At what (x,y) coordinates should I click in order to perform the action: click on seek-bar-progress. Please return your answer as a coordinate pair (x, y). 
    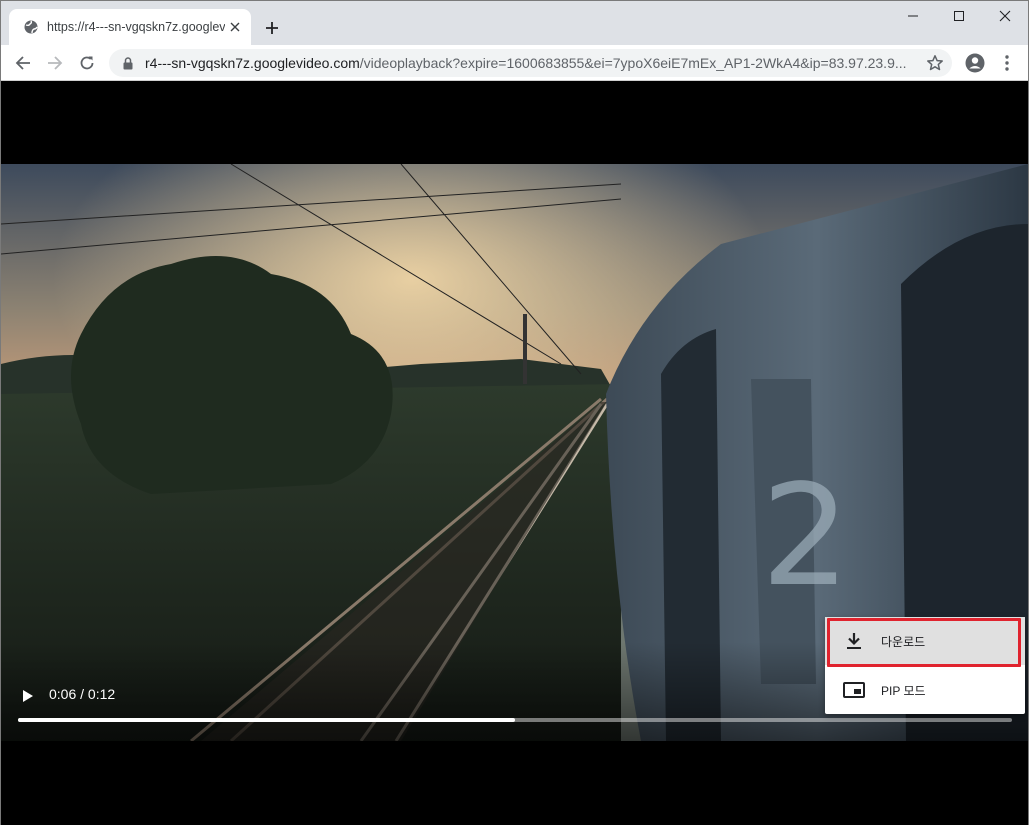
    Looking at the image, I should click on (266, 720).